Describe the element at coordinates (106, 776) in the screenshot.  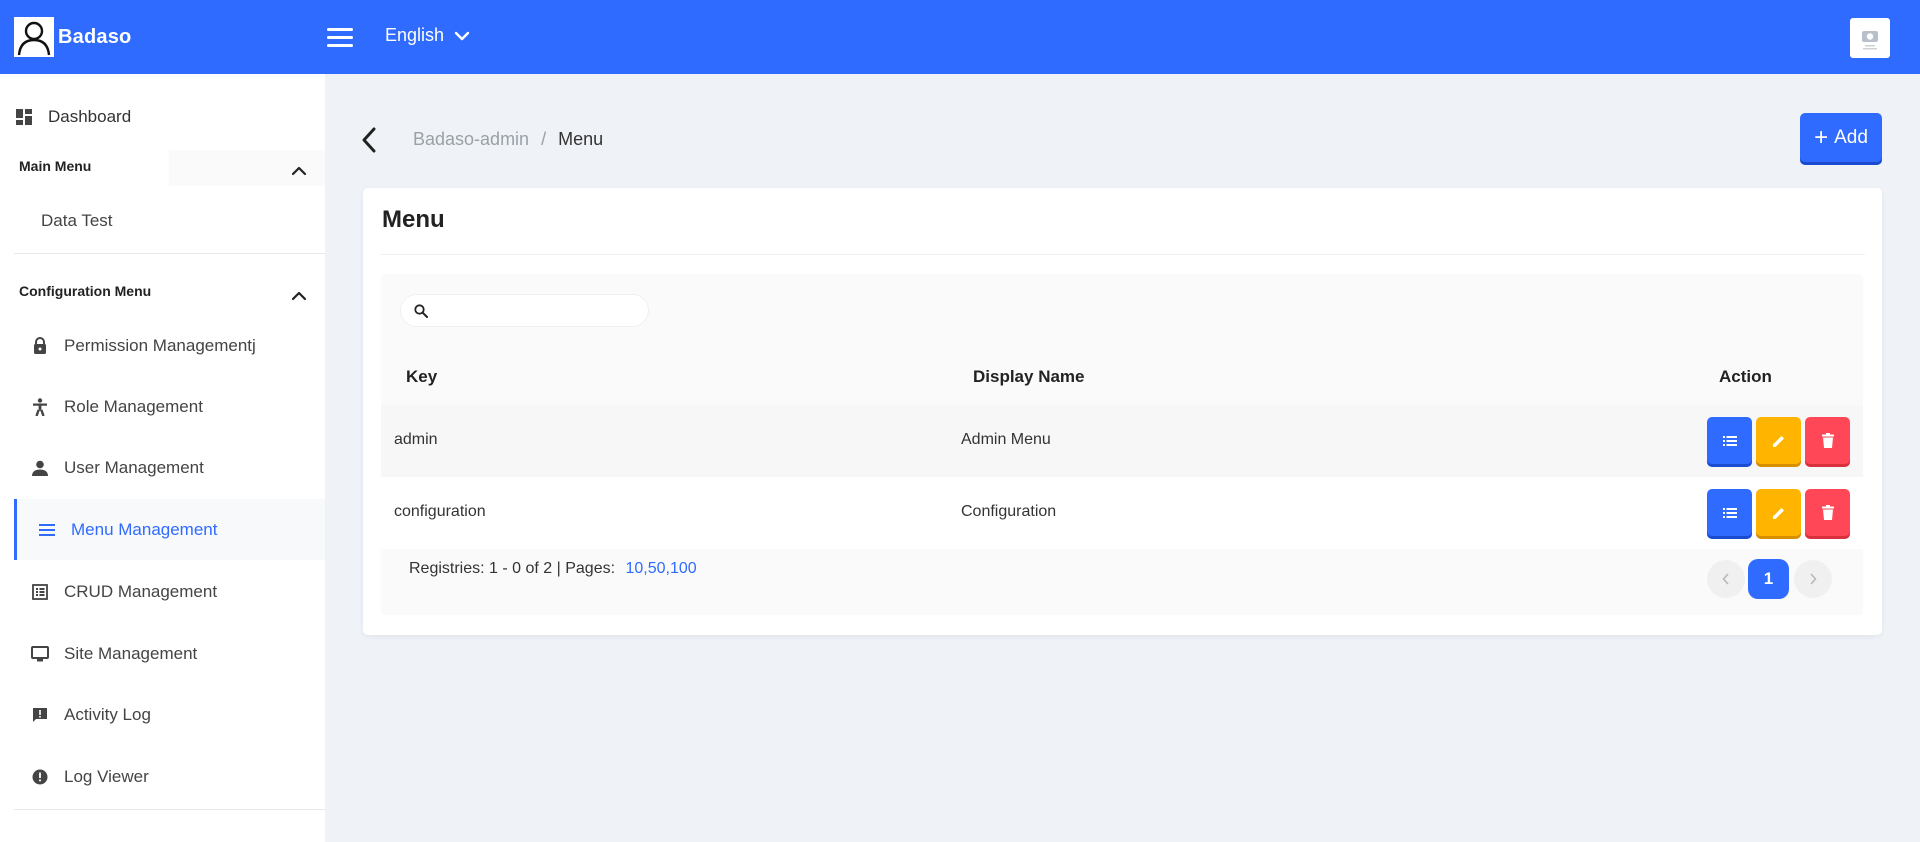
I see `sidebar-item-label: Log Viewer` at that location.